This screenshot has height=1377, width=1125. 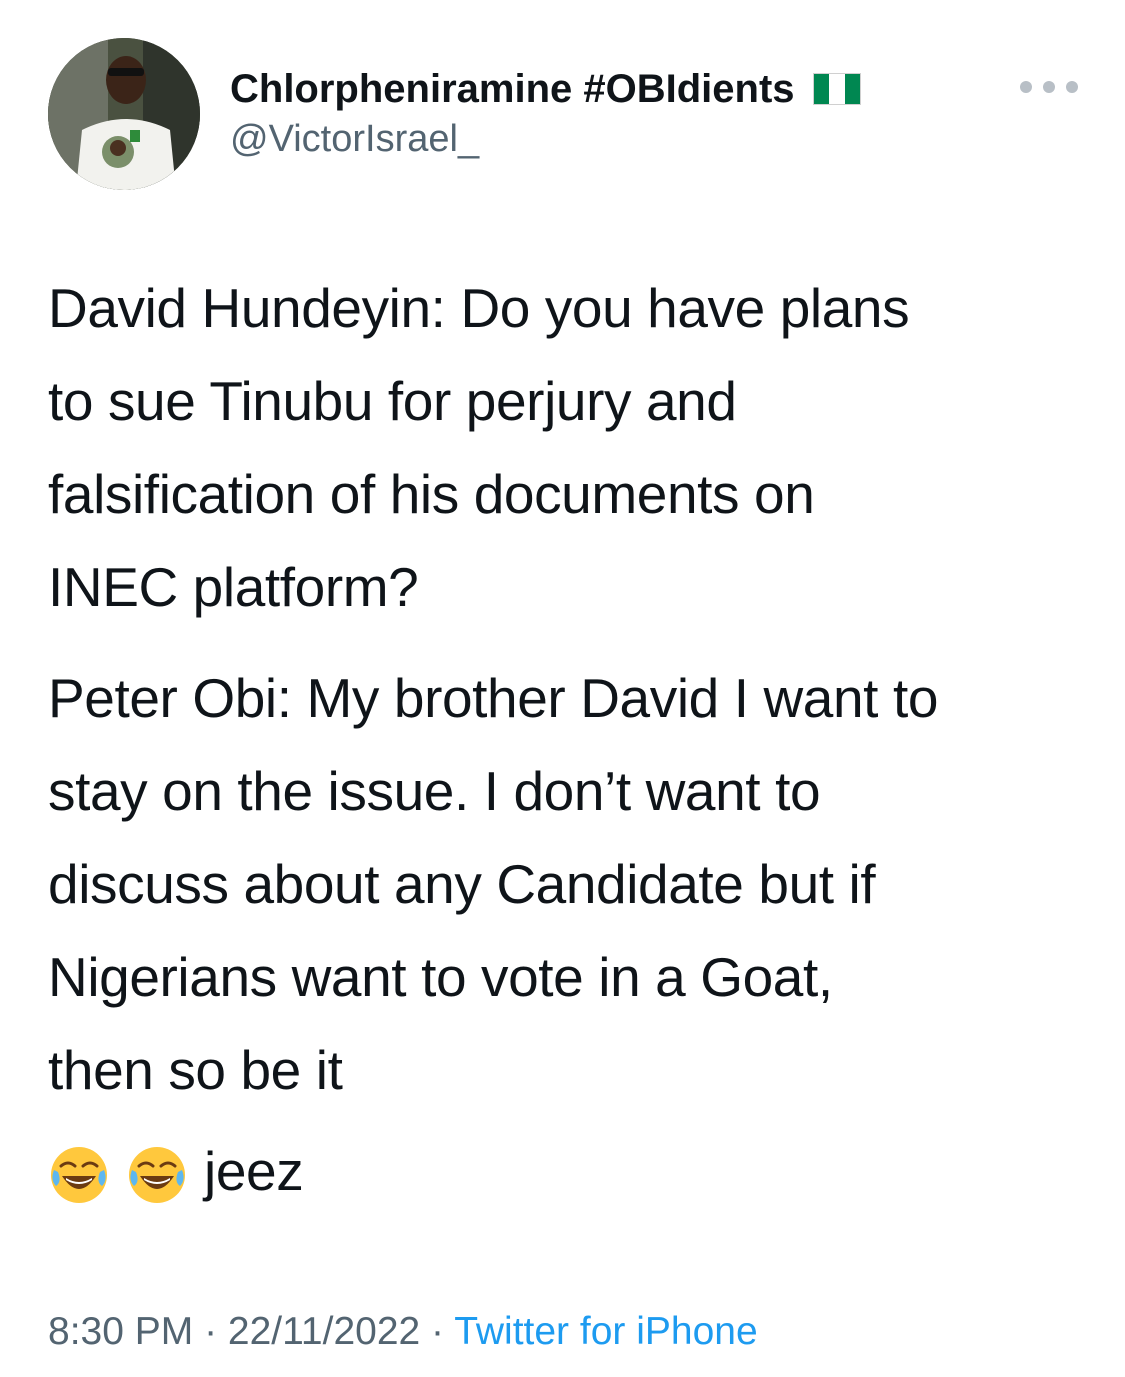 What do you see at coordinates (479, 308) in the screenshot?
I see `tweet-line: David Hundeyin: Do you have plans` at bounding box center [479, 308].